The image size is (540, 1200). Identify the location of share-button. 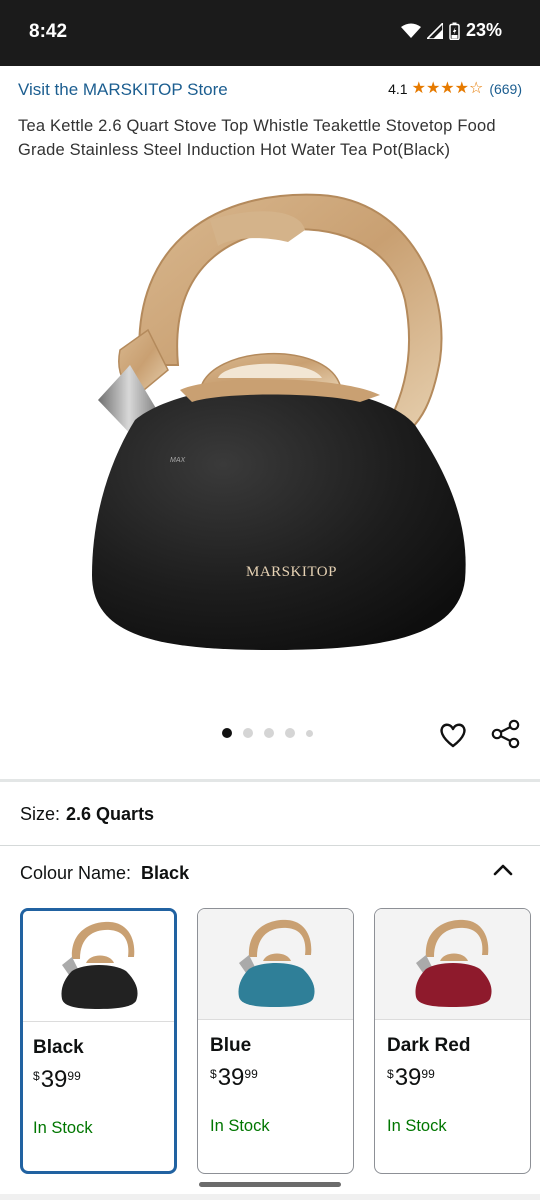
(506, 734).